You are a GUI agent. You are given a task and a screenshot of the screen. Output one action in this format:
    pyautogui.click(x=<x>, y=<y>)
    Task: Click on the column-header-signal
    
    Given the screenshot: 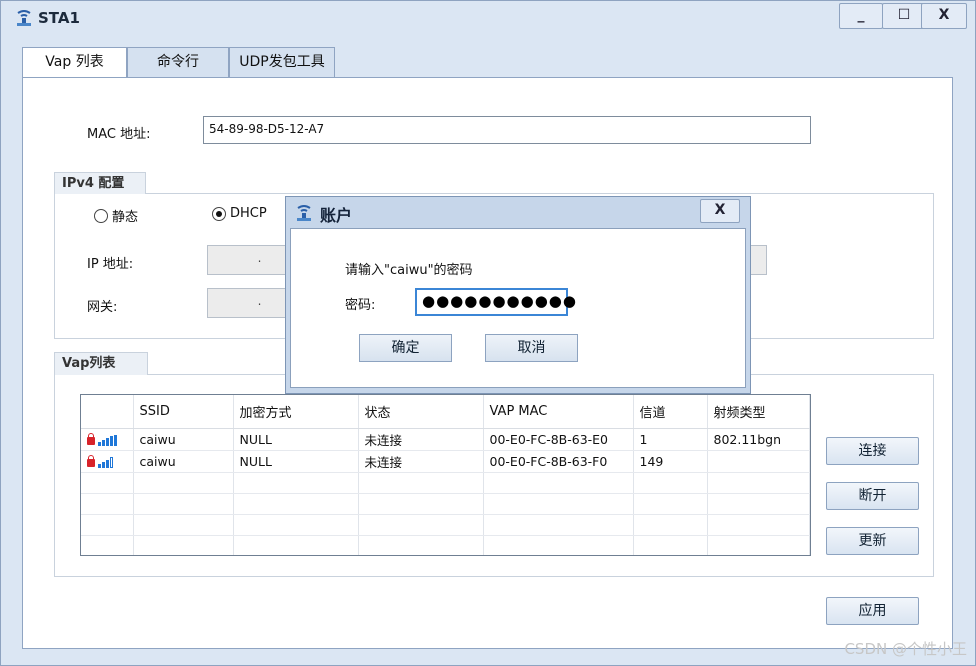 What is the action you would take?
    pyautogui.click(x=107, y=412)
    